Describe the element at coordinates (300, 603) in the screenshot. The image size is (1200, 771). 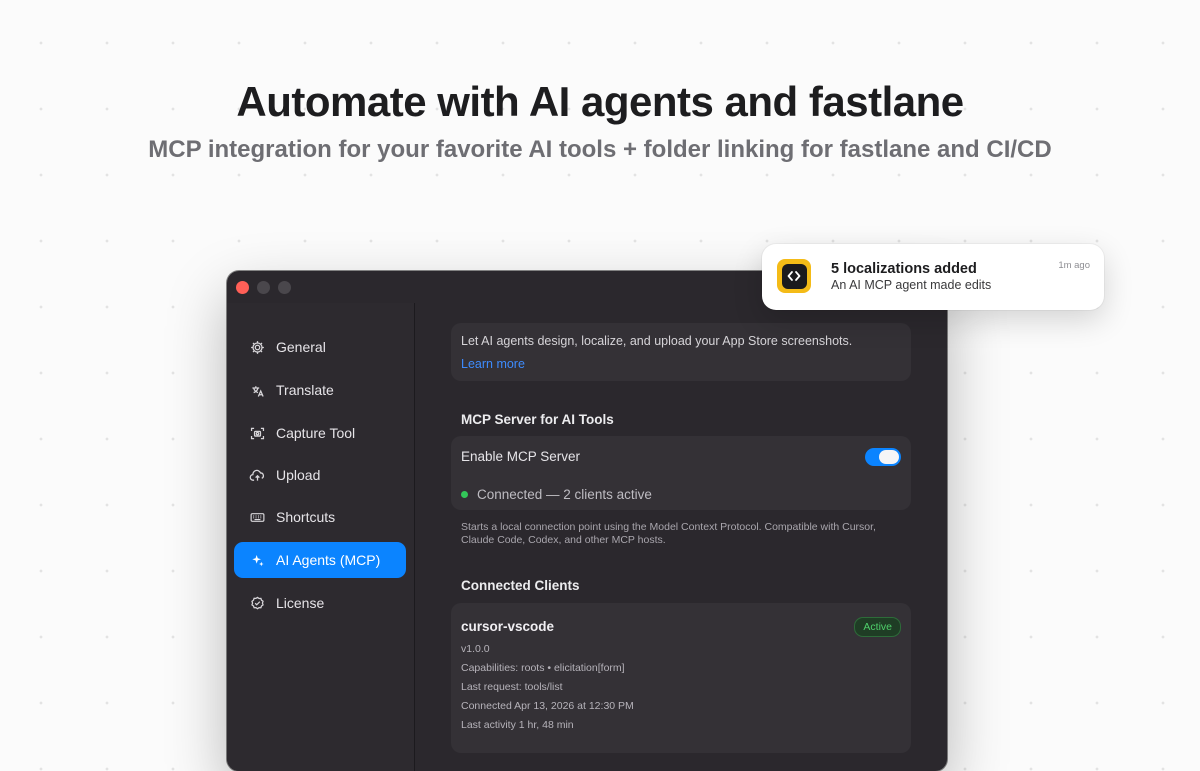
I see `sidebar-item-label: License` at that location.